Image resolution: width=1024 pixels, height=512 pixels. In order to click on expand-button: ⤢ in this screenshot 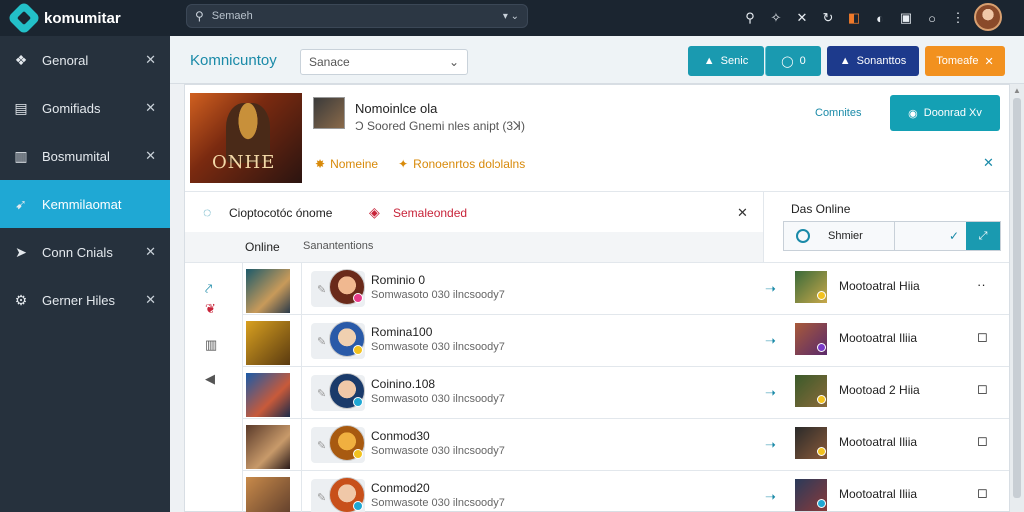, I will do `click(983, 236)`.